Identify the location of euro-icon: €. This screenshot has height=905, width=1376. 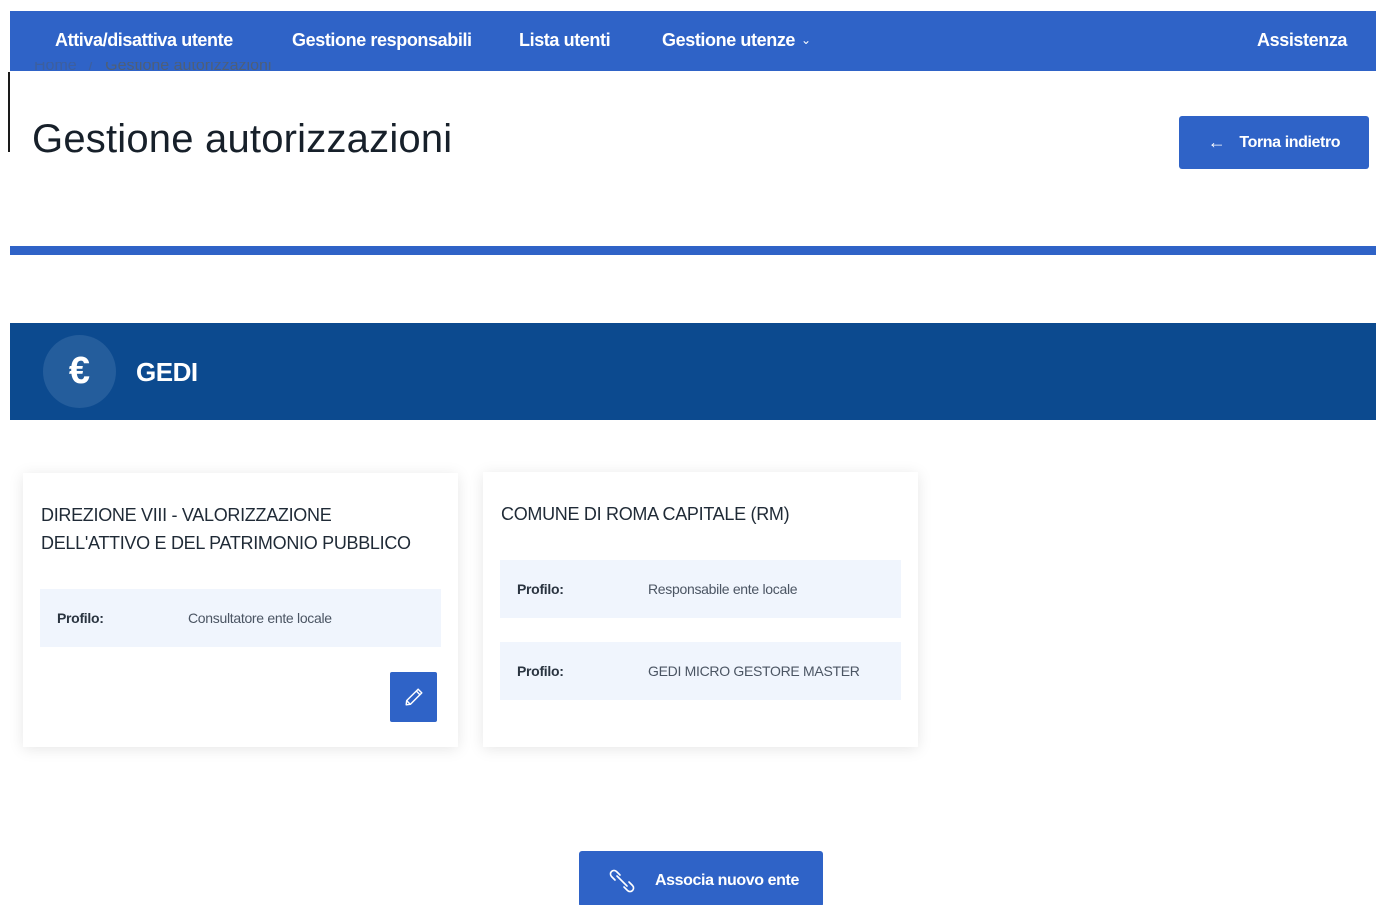
(79, 371).